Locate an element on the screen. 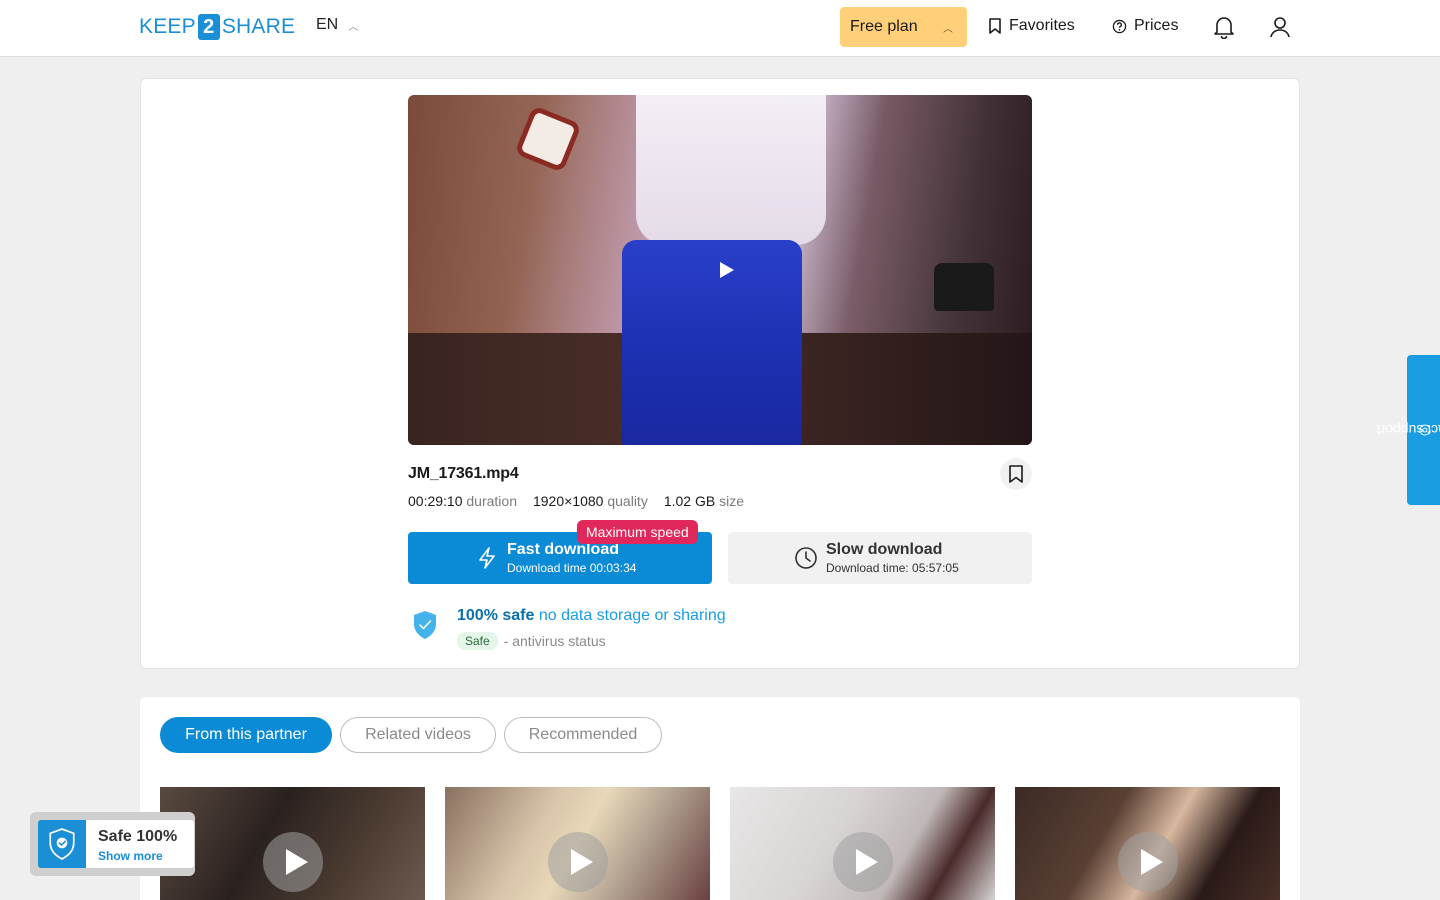 The width and height of the screenshot is (1440, 900). logo-text-mid: 2 is located at coordinates (208, 27).